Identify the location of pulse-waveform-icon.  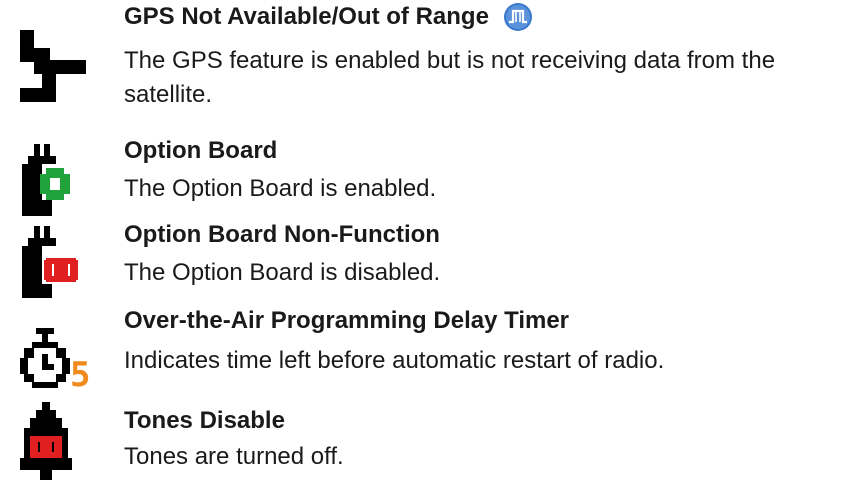
(518, 17).